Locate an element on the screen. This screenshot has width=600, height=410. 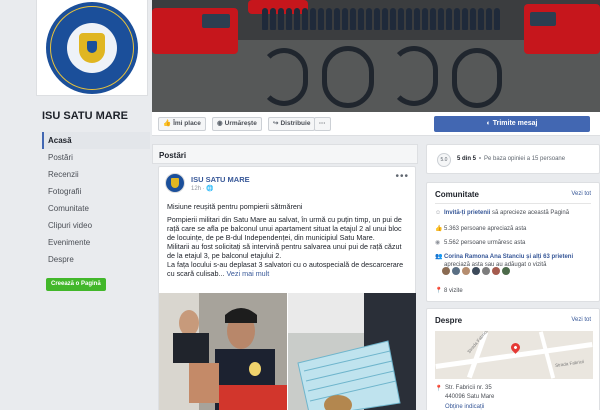
invite-friends-text: să aprecieze această Pagină is located at coordinates (531, 213).